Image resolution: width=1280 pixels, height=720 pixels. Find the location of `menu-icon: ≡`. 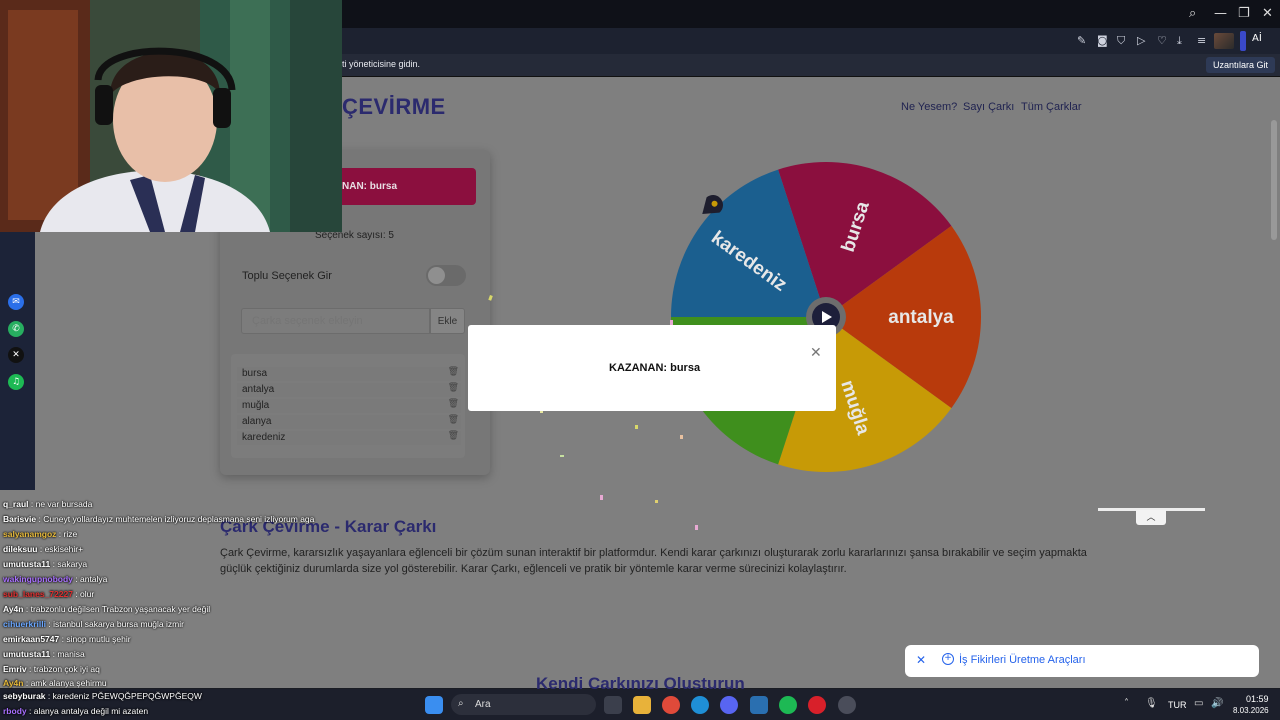

menu-icon: ≡ is located at coordinates (1201, 40).